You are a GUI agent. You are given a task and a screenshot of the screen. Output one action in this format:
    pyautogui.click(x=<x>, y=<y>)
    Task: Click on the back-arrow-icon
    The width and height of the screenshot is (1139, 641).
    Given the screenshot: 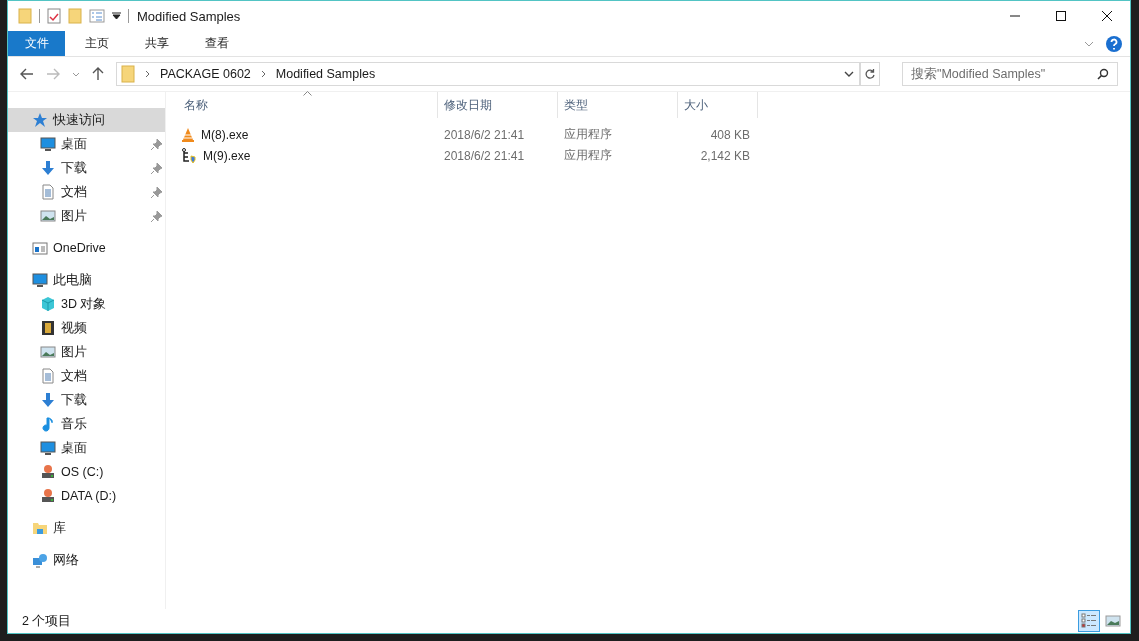 What is the action you would take?
    pyautogui.click(x=27, y=74)
    